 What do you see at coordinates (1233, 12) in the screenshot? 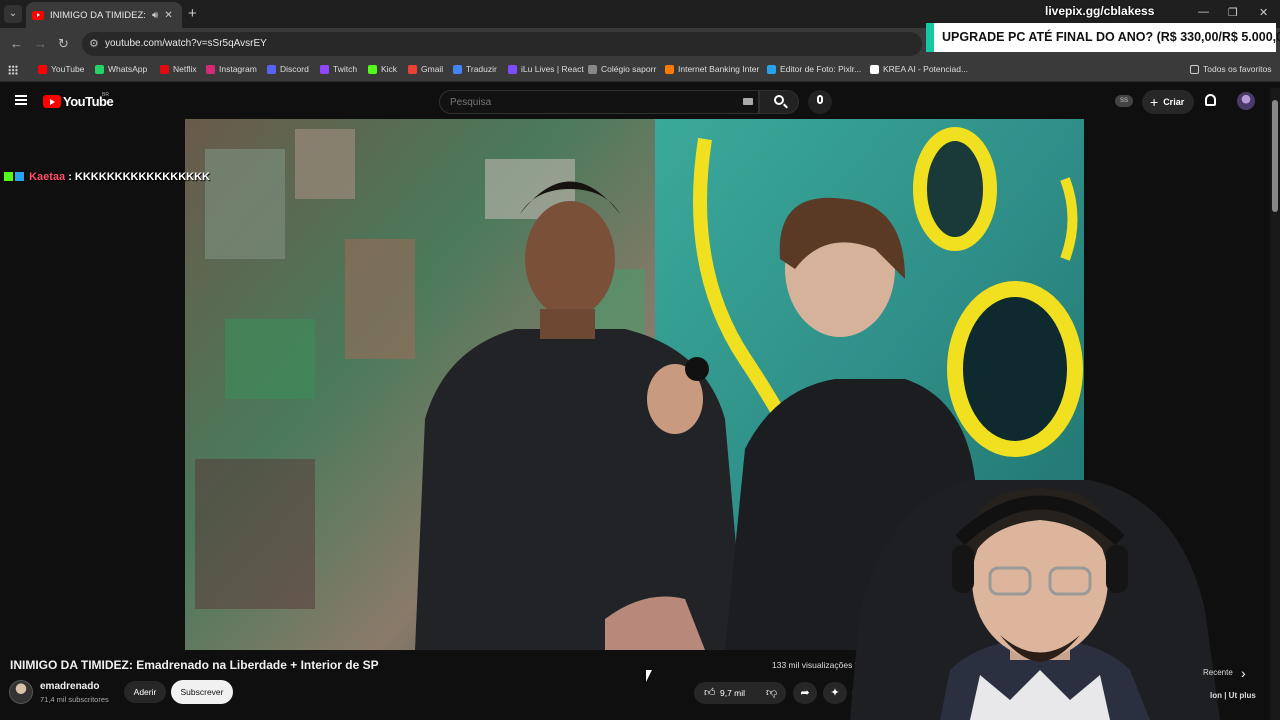
I see `restore-icon: ❐` at bounding box center [1233, 12].